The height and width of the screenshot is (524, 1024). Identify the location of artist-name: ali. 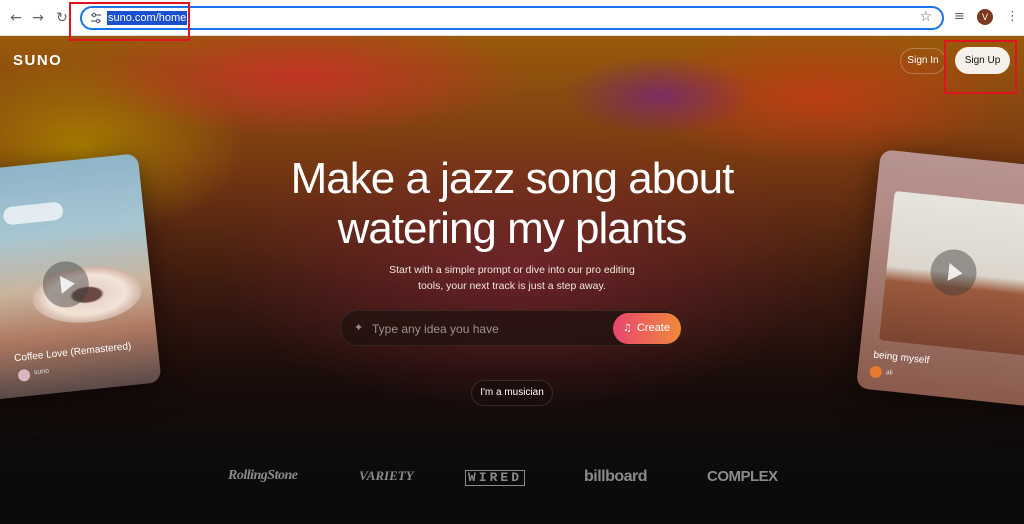
(889, 372).